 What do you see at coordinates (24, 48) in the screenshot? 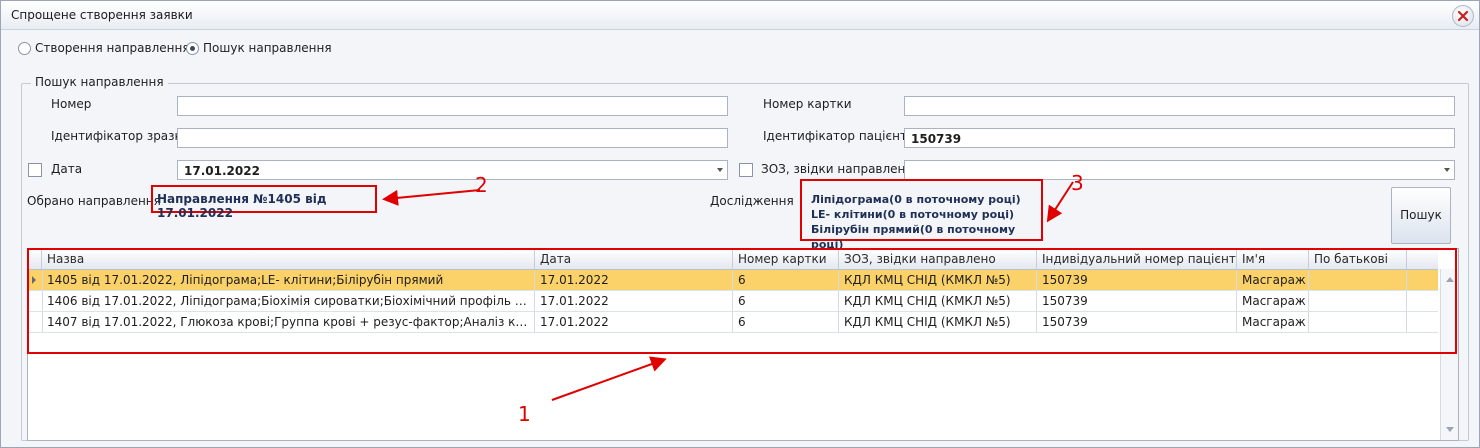
I see `radio-create-dot` at bounding box center [24, 48].